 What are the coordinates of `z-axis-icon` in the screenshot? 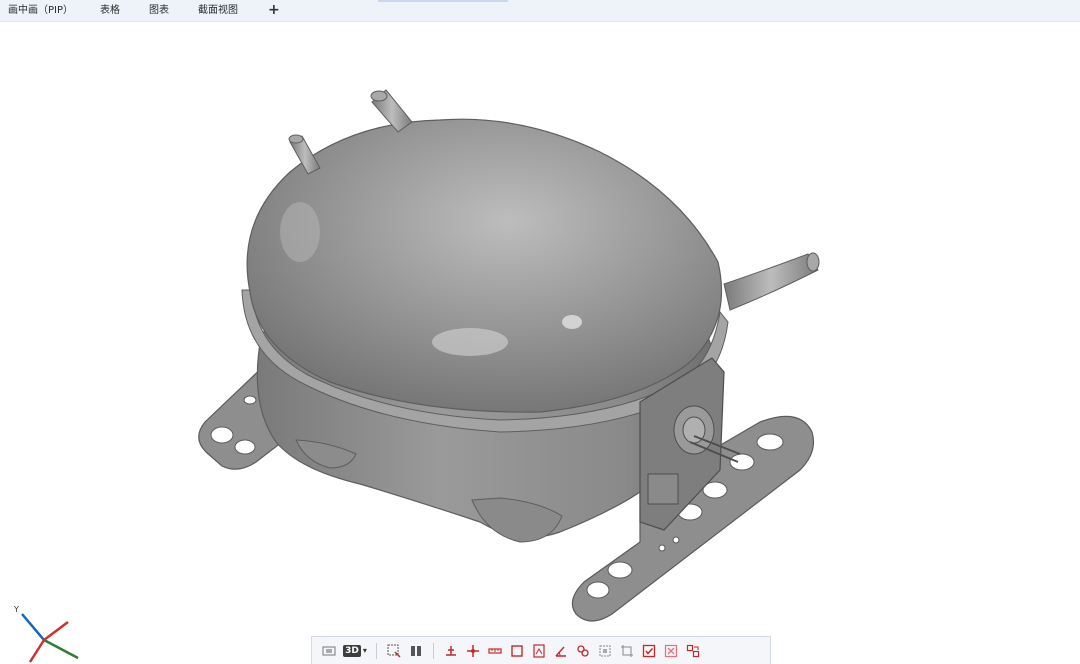 It's located at (33, 627).